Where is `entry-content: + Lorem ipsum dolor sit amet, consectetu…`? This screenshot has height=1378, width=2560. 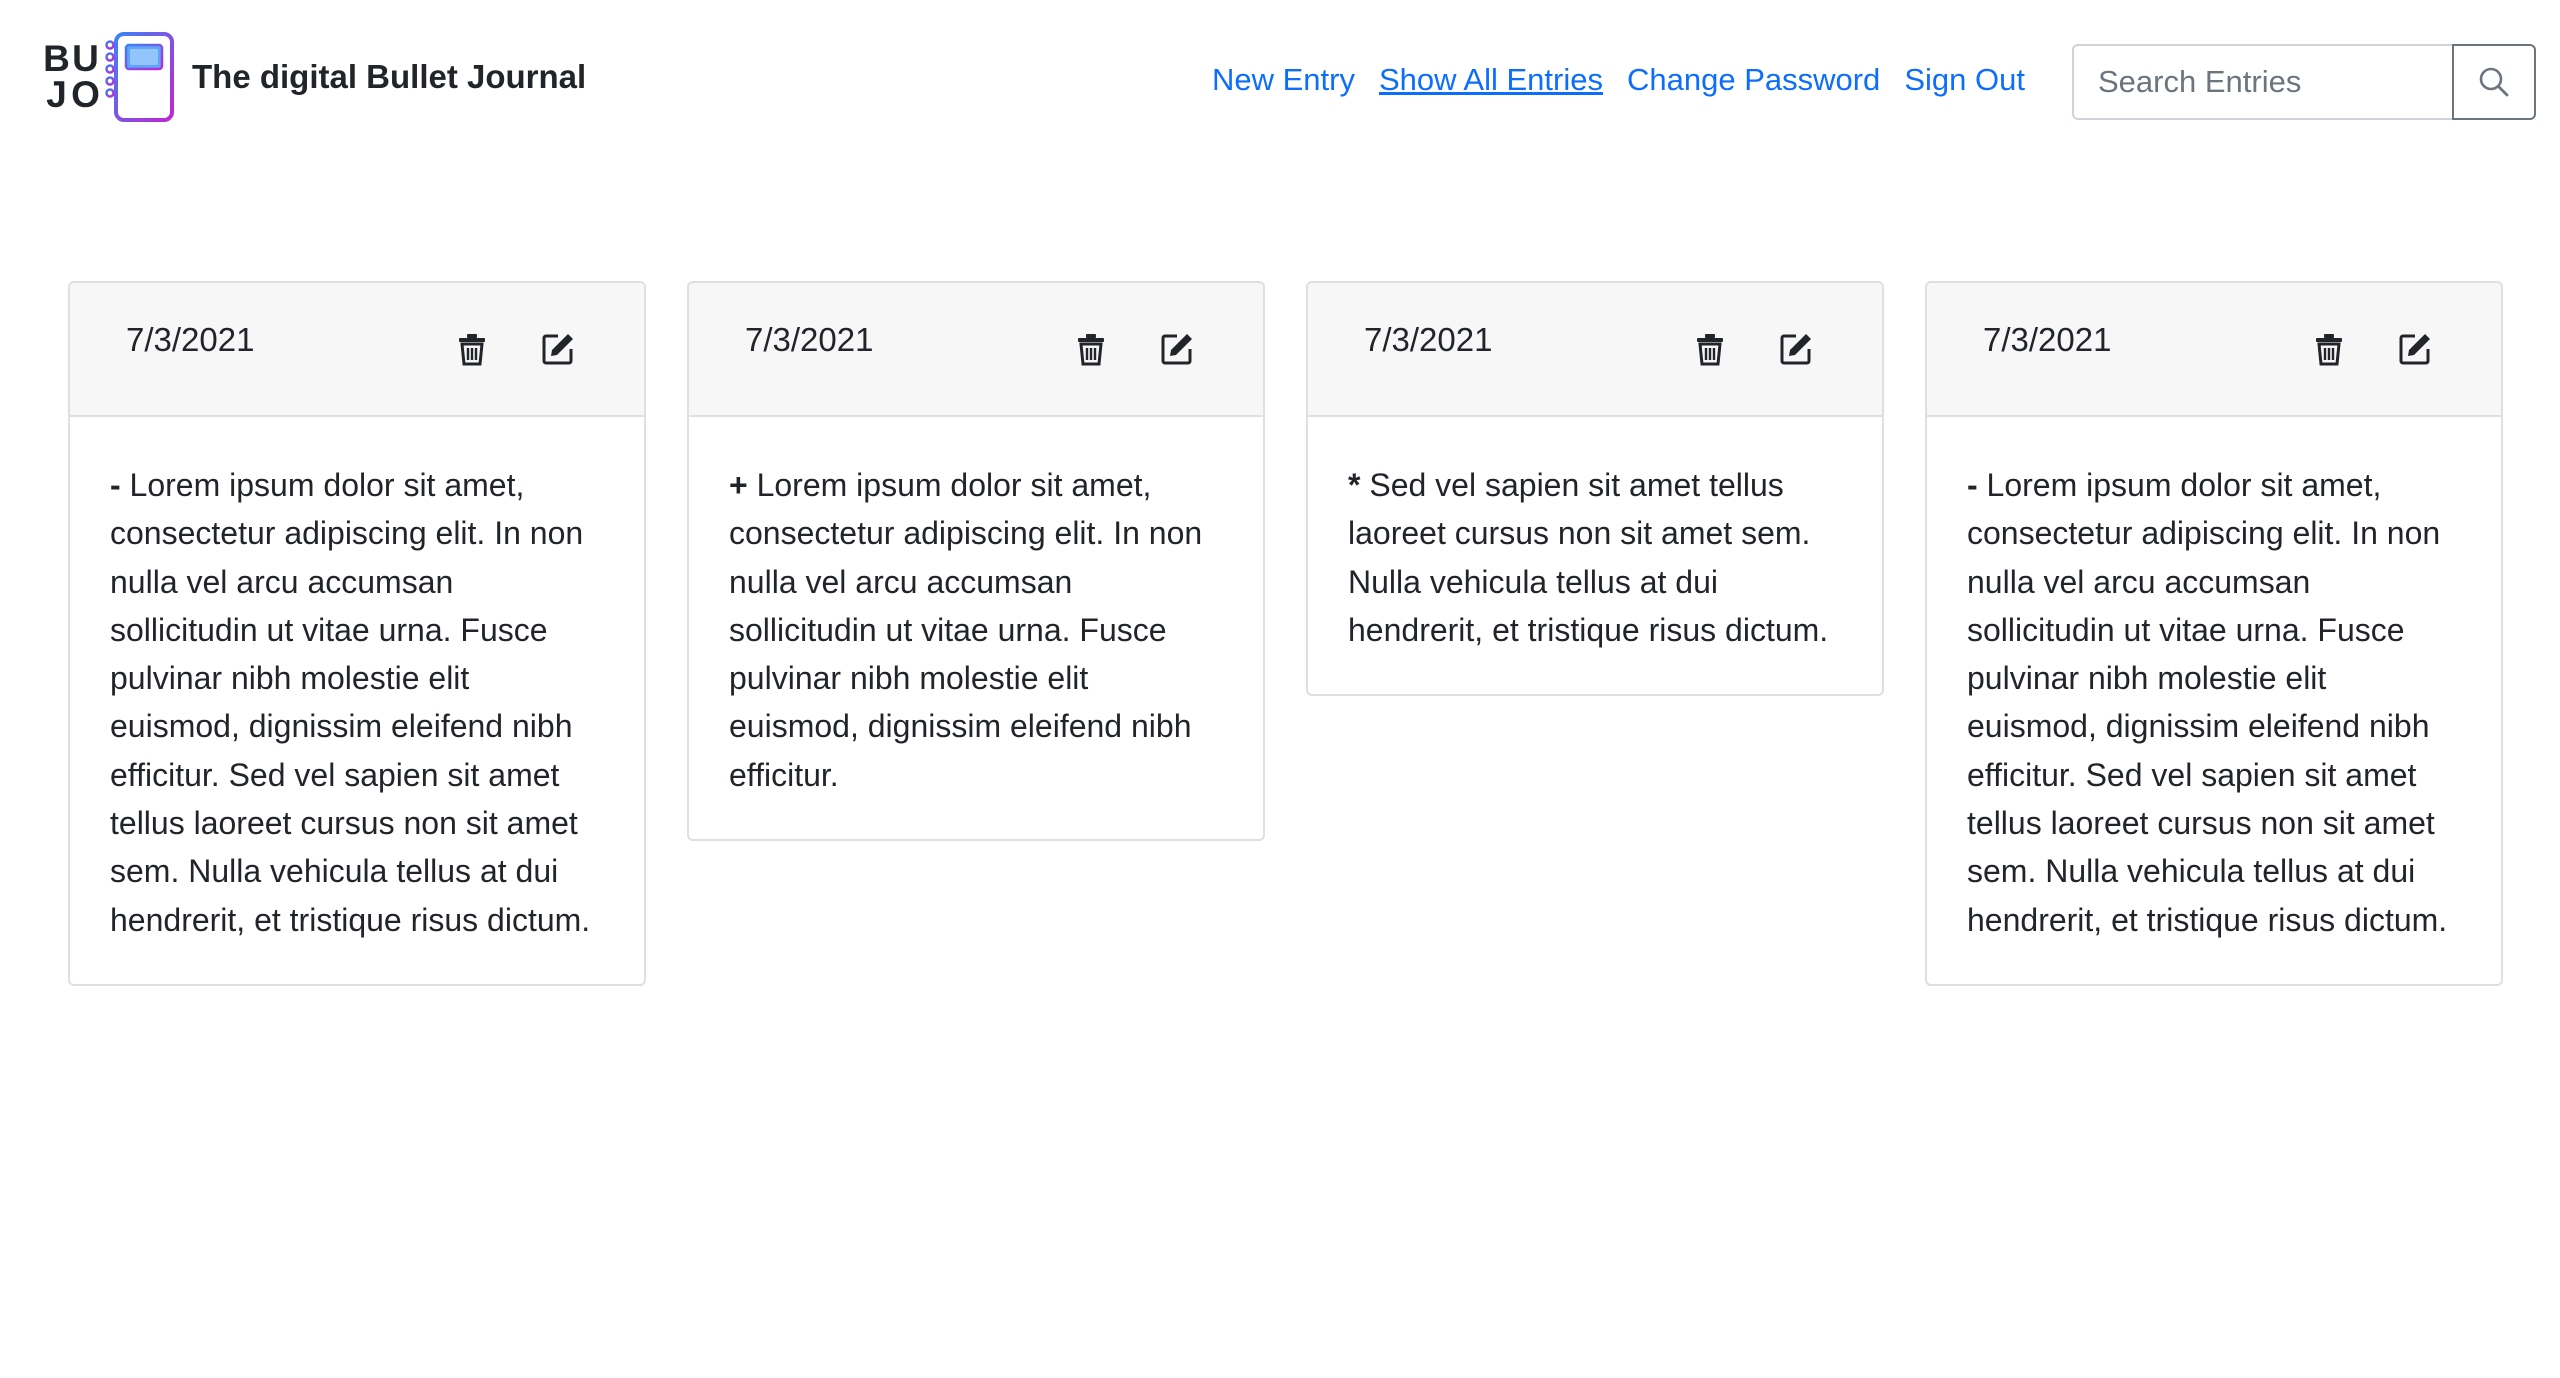 entry-content: + Lorem ipsum dolor sit amet, consectetu… is located at coordinates (976, 628).